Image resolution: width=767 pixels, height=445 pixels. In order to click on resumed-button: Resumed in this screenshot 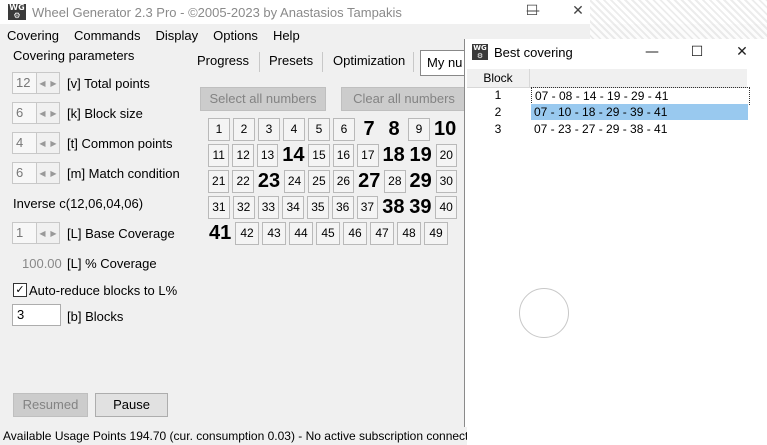, I will do `click(50, 405)`.